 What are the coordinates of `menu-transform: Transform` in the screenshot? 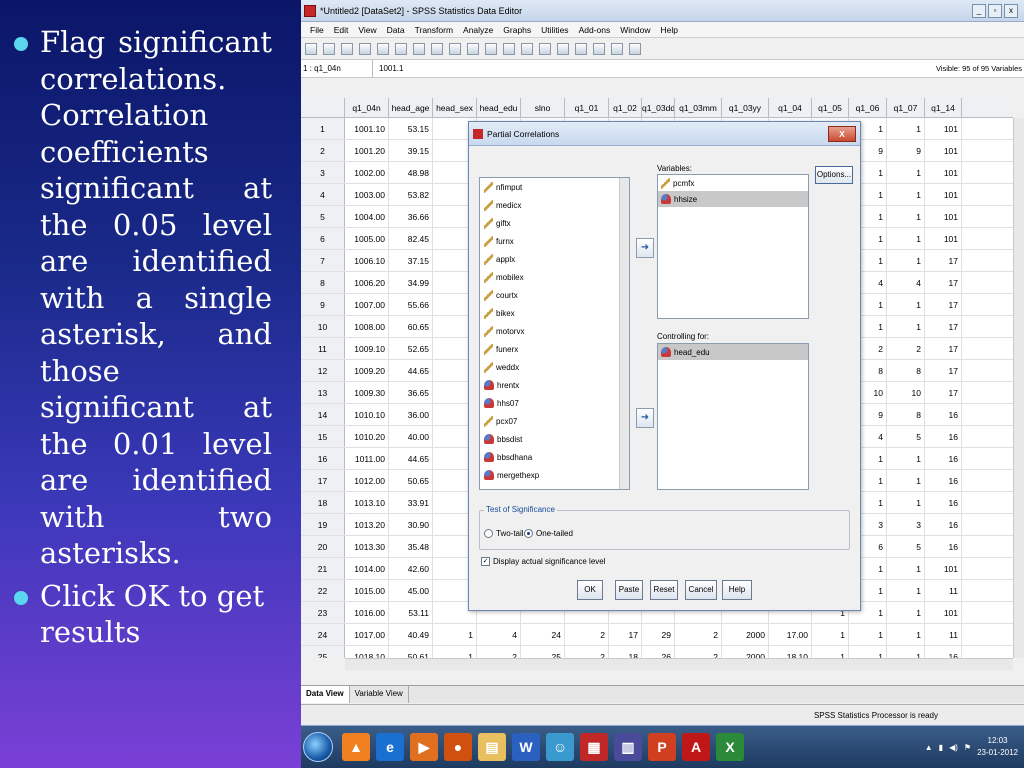 It's located at (434, 30).